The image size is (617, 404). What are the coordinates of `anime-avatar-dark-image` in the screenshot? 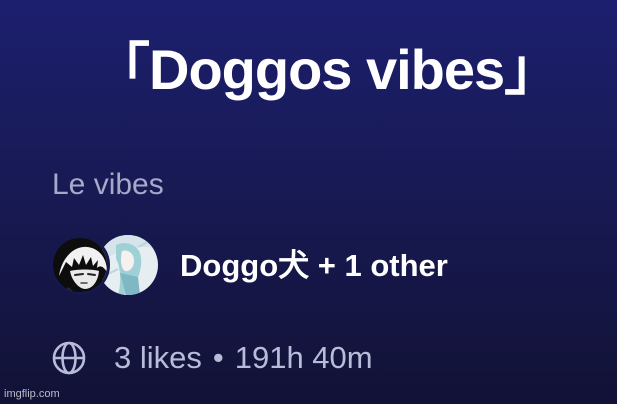 It's located at (80, 265).